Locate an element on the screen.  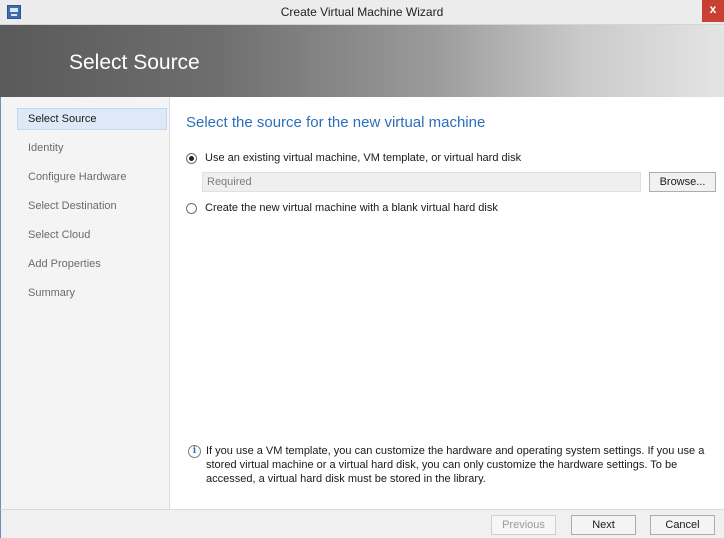
step-configure-hardware: Configure Hardware is located at coordinates (92, 177).